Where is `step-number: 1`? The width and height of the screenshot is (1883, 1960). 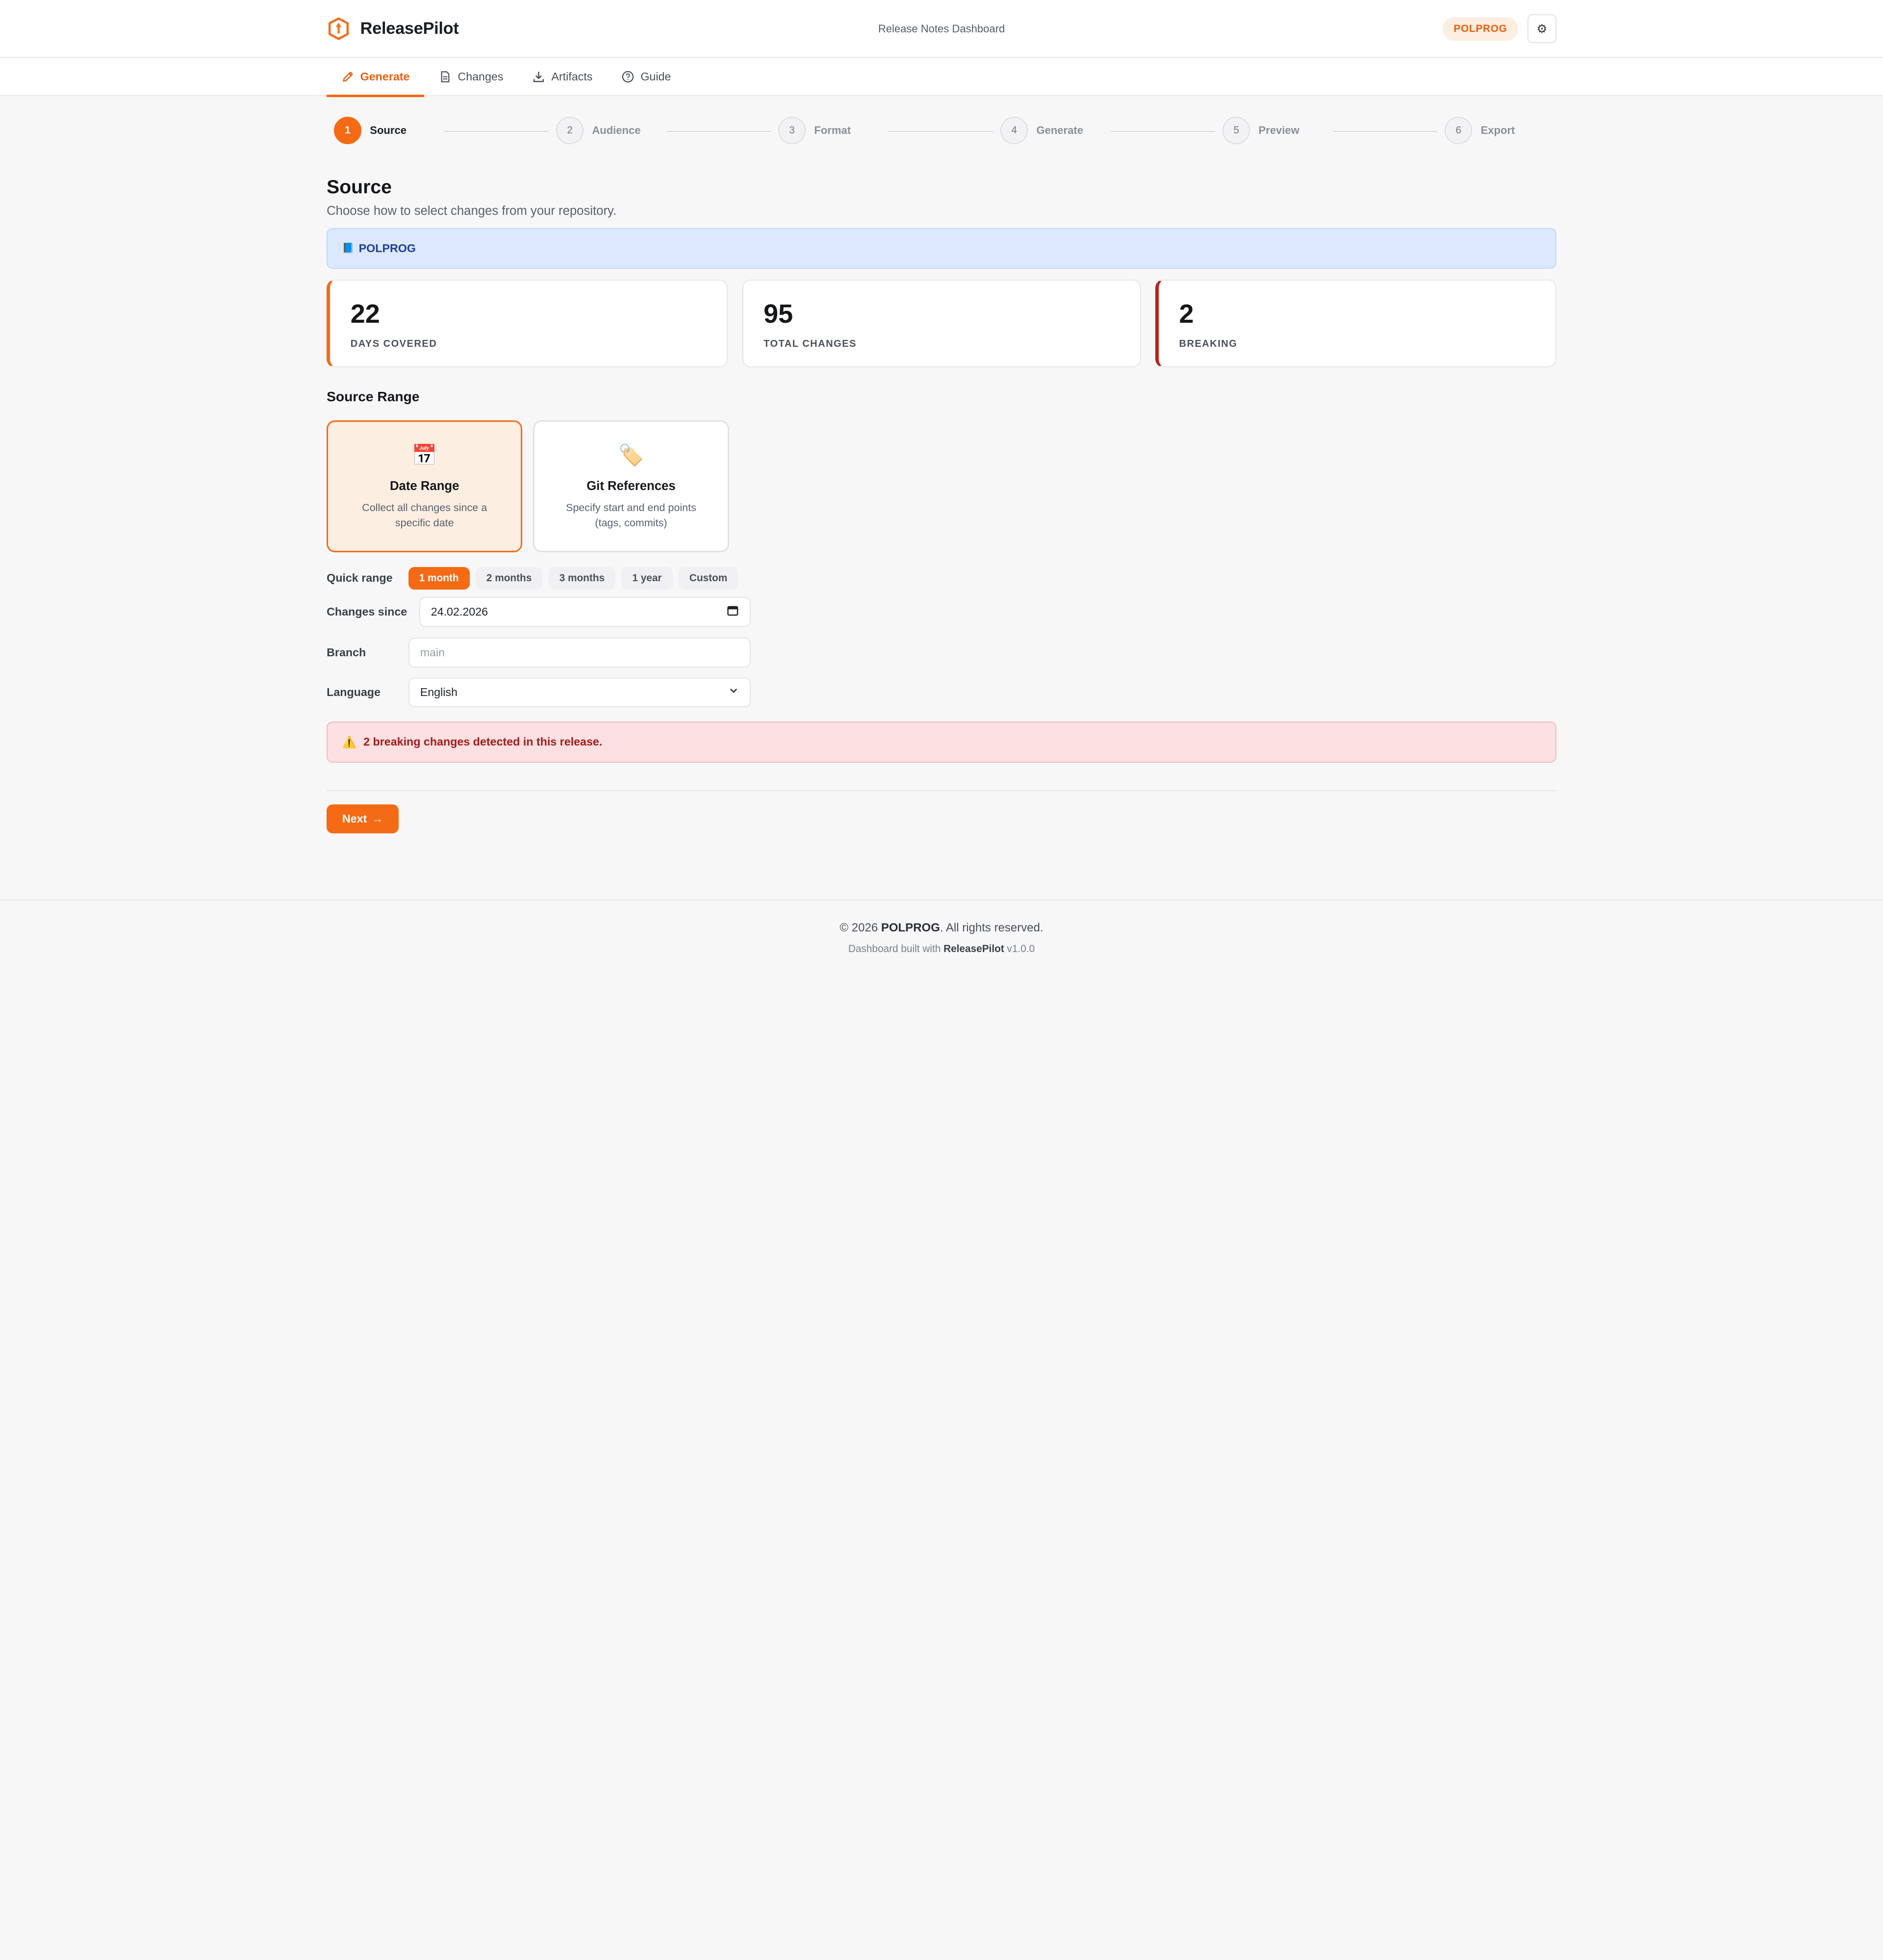 step-number: 1 is located at coordinates (347, 130).